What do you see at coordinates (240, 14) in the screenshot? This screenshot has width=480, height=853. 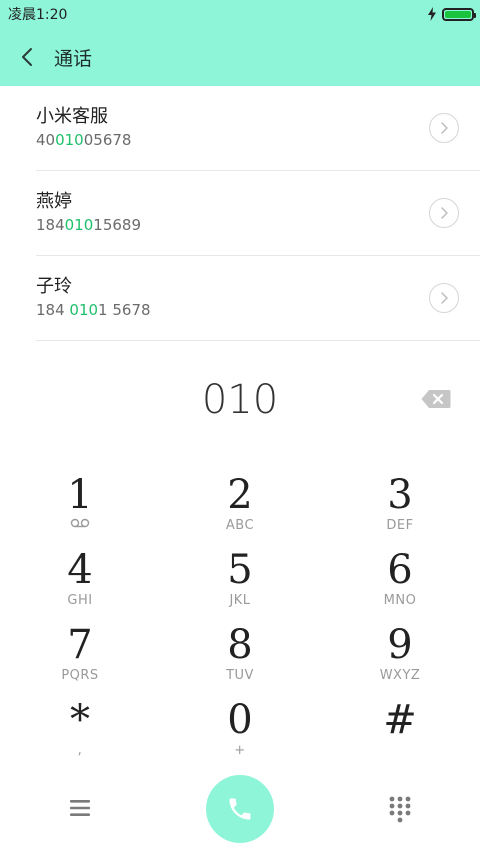 I see `status-bar: 凌晨1:20` at bounding box center [240, 14].